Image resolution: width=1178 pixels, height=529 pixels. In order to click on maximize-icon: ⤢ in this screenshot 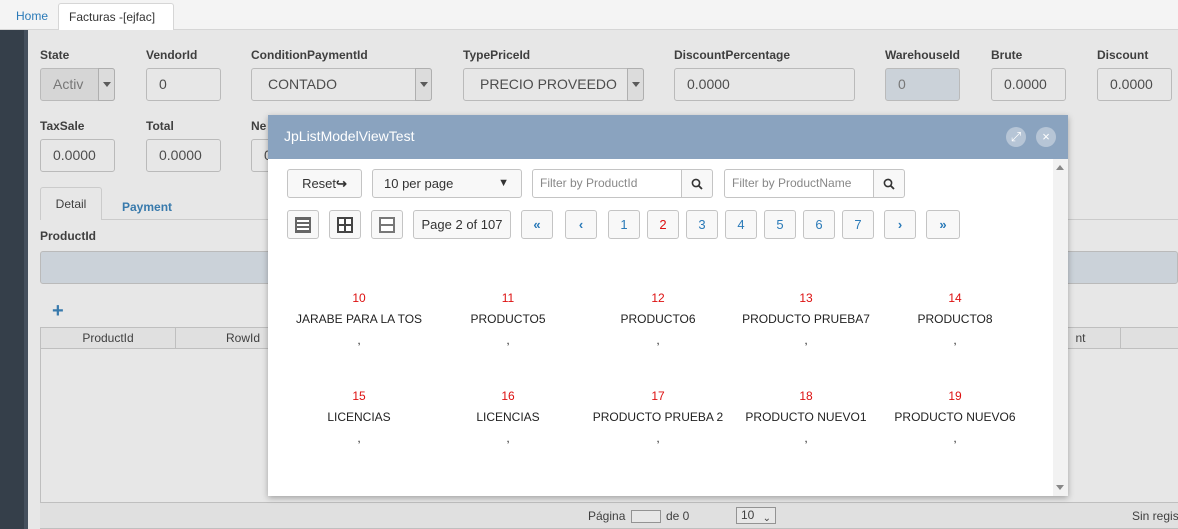, I will do `click(1016, 137)`.